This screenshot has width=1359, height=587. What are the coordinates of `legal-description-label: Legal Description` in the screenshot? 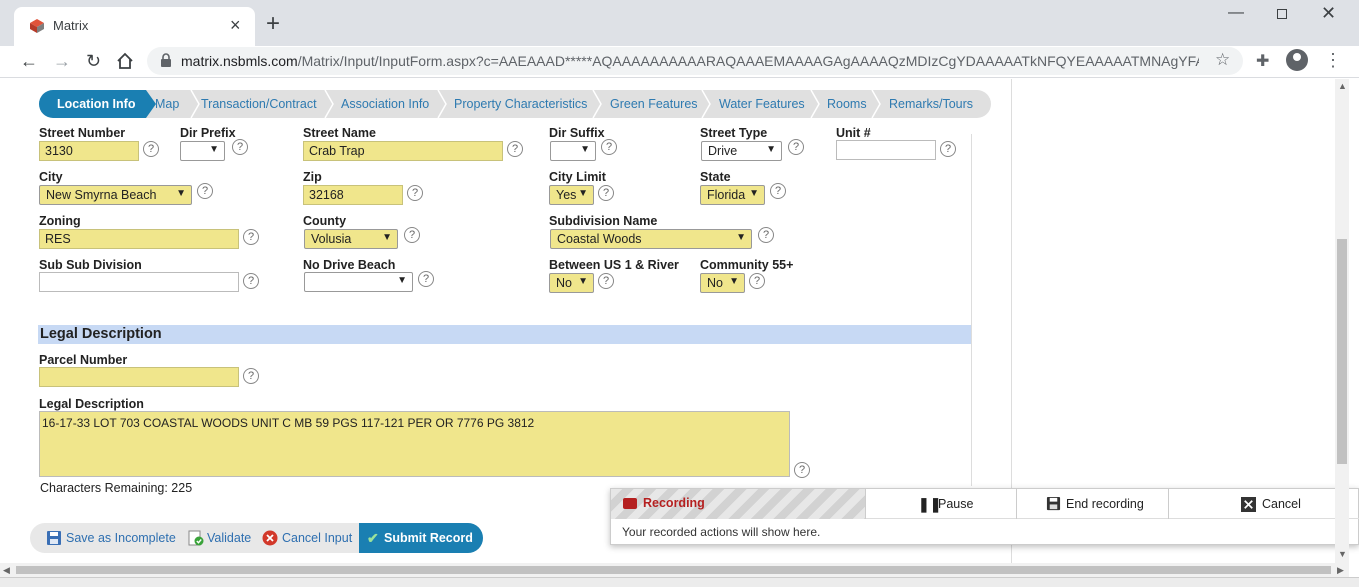 It's located at (91, 404).